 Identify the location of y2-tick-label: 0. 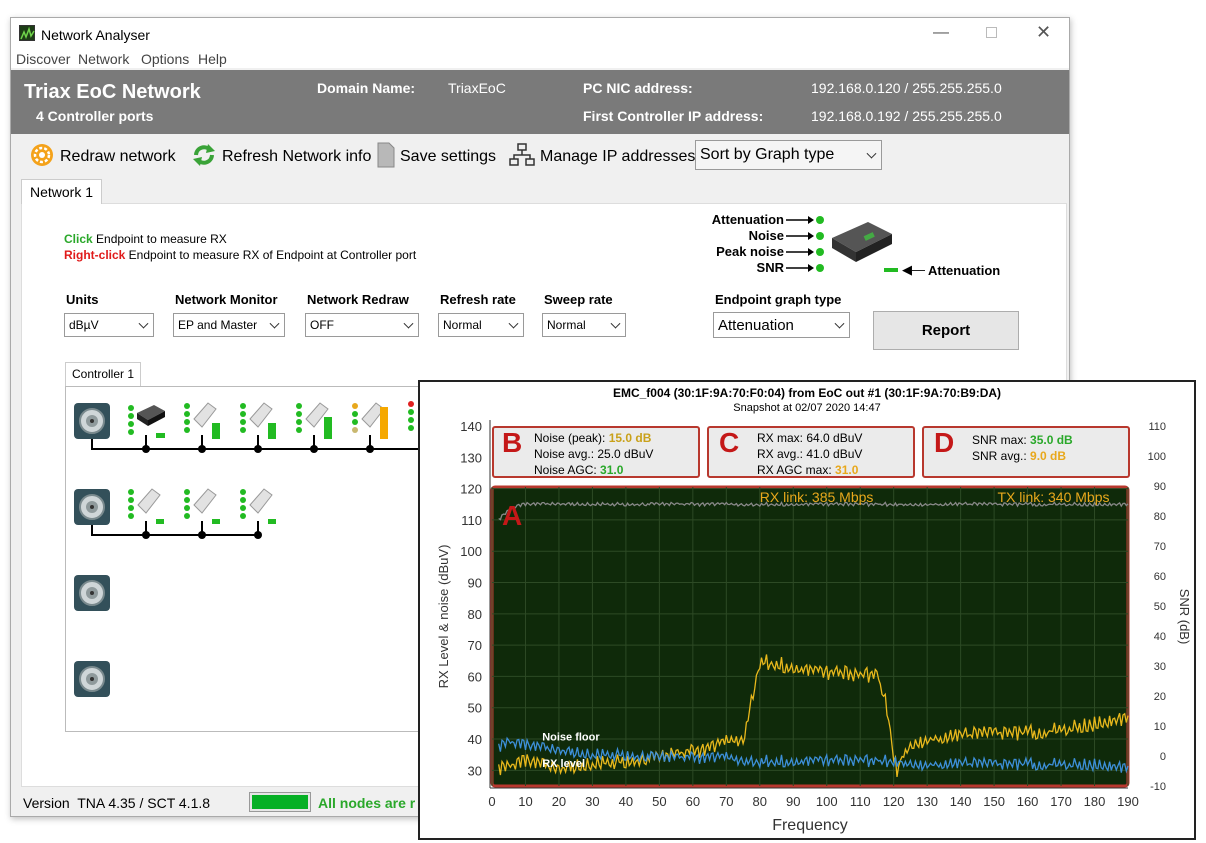
(1163, 757).